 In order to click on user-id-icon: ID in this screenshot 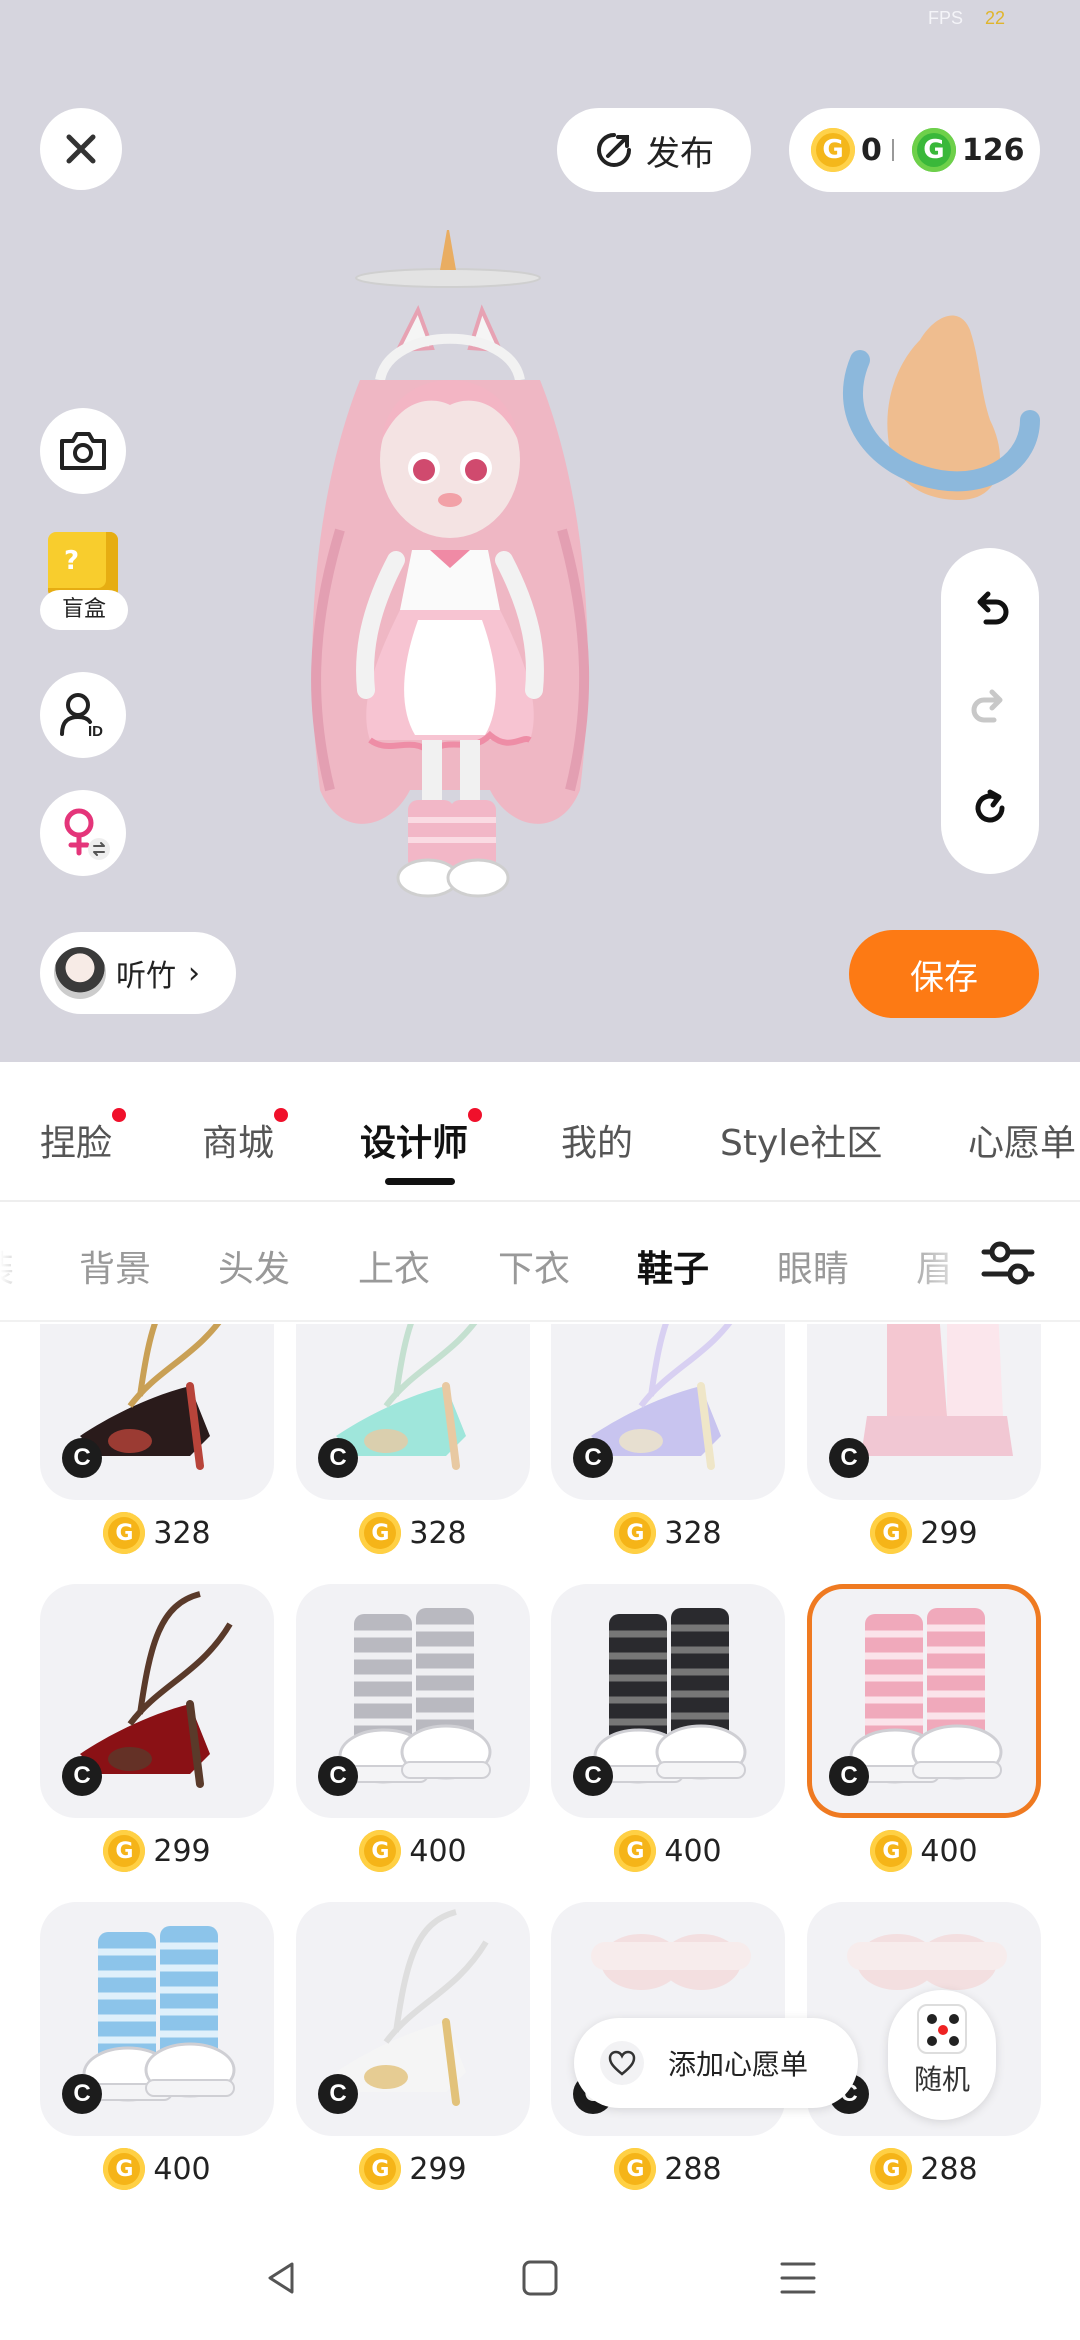, I will do `click(81, 716)`.